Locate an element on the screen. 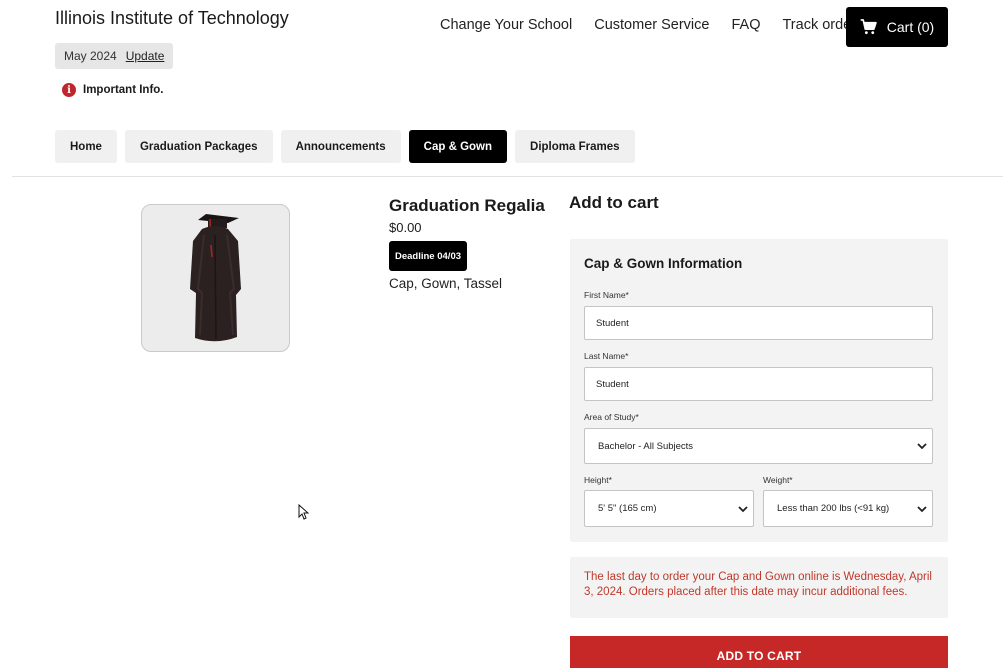 The height and width of the screenshot is (668, 1003). weight-value: Less than 200 lbs (<91 kg) is located at coordinates (833, 508).